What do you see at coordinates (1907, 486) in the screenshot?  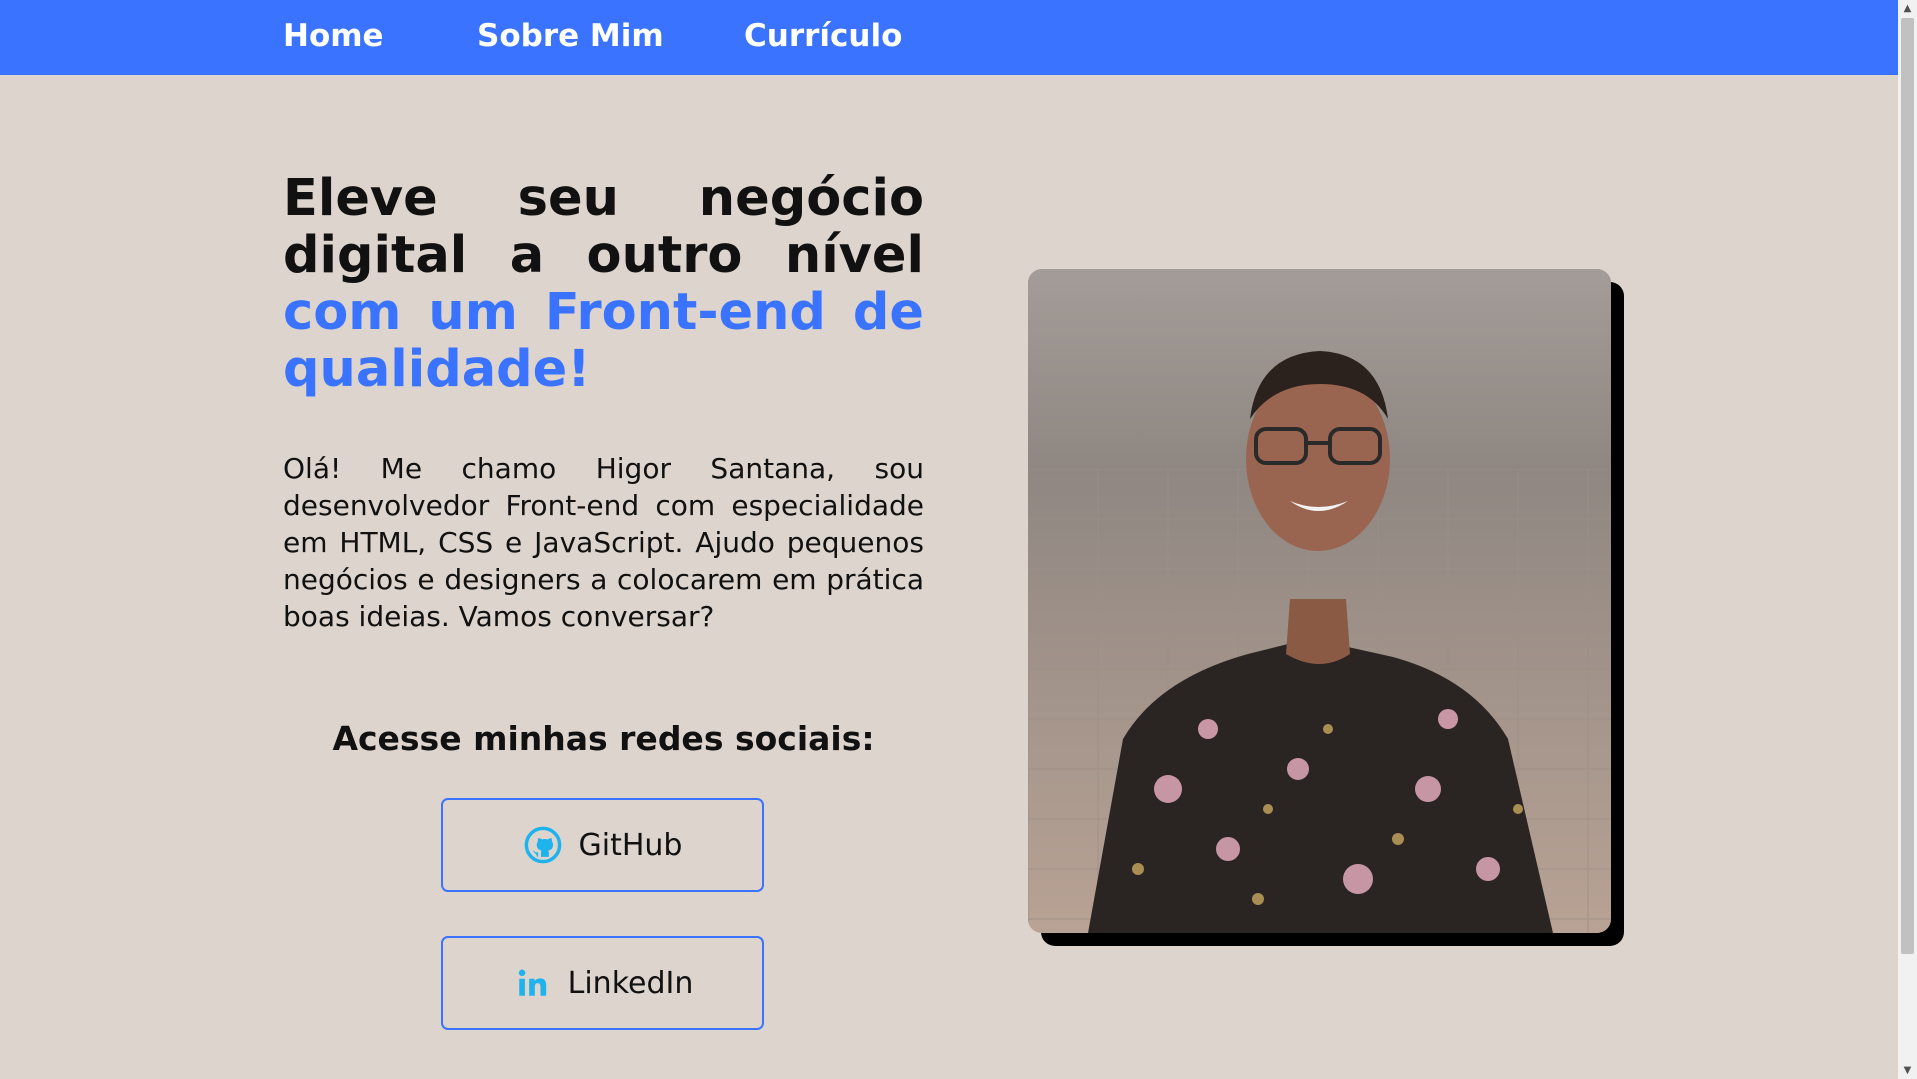 I see `scrollbar-thumb` at bounding box center [1907, 486].